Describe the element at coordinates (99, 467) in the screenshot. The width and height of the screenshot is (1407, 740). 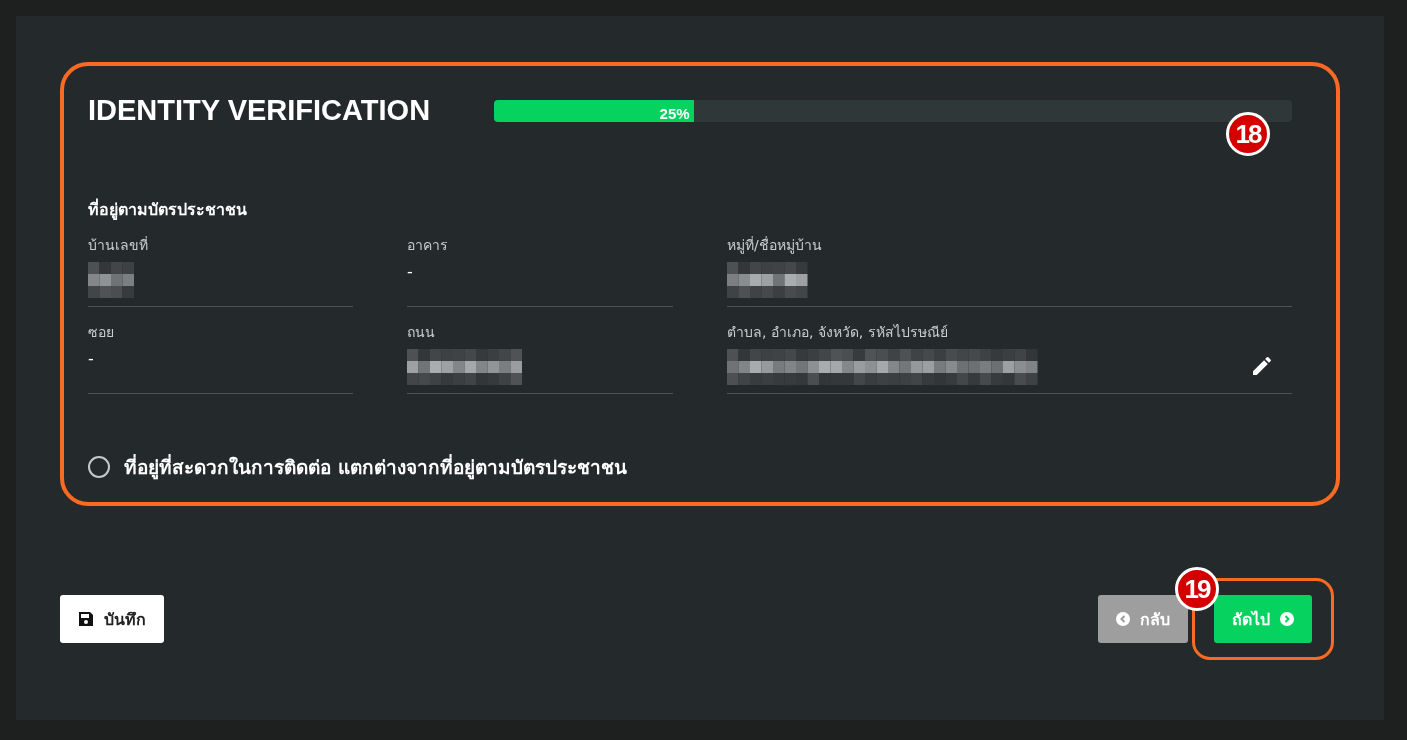
I see `radio-button` at that location.